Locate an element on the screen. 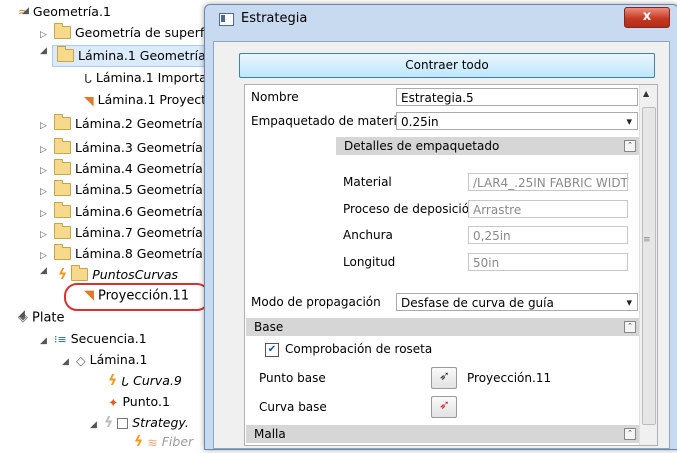 This screenshot has width=677, height=453. base-point-pick-button: ➶ is located at coordinates (444, 378).